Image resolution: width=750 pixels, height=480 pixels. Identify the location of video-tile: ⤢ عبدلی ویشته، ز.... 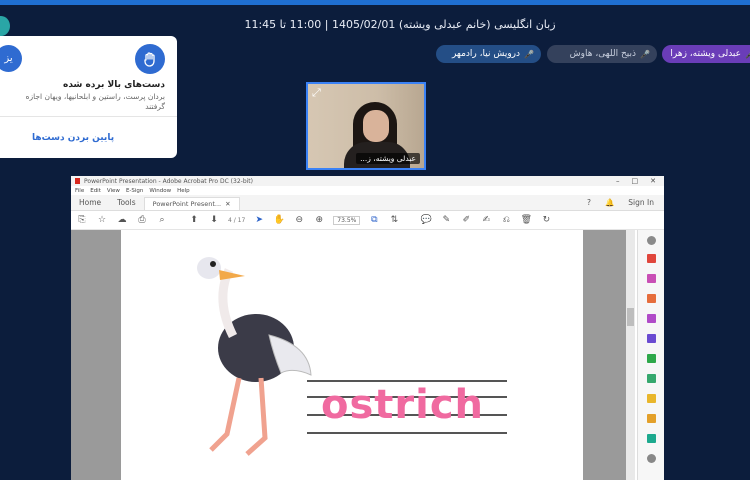
(366, 126).